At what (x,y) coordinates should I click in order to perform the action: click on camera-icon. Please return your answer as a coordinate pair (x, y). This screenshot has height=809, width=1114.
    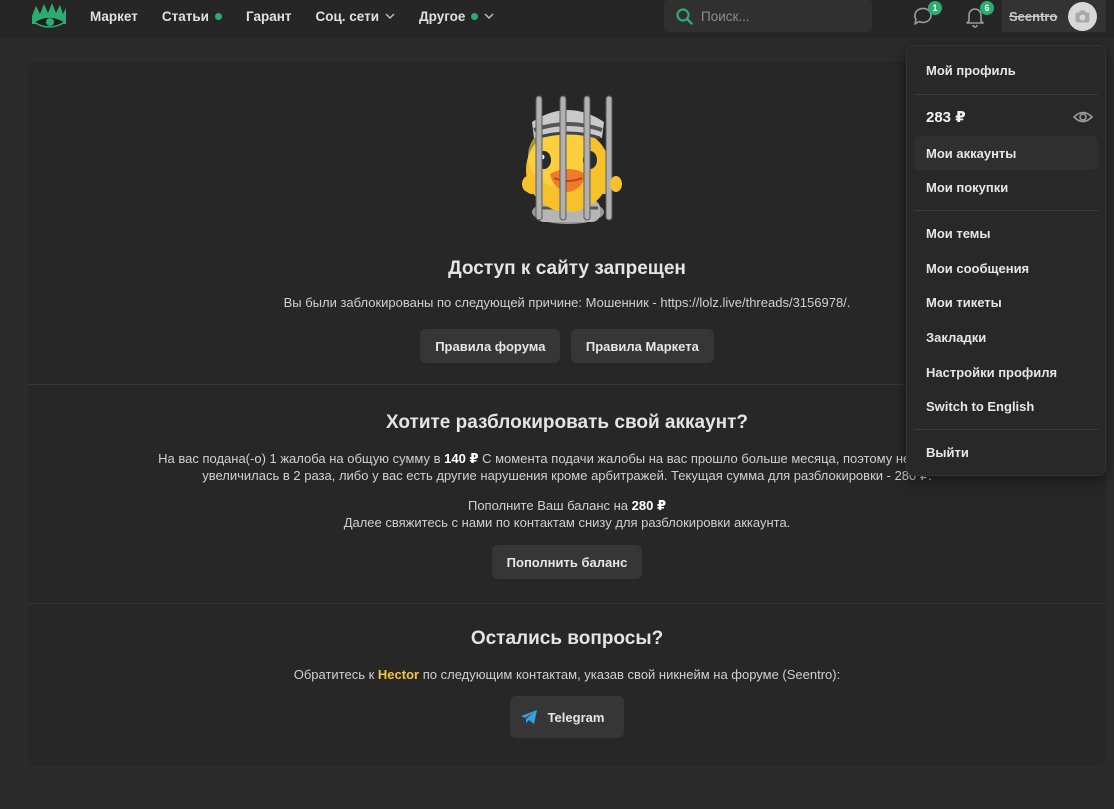
    Looking at the image, I should click on (1082, 16).